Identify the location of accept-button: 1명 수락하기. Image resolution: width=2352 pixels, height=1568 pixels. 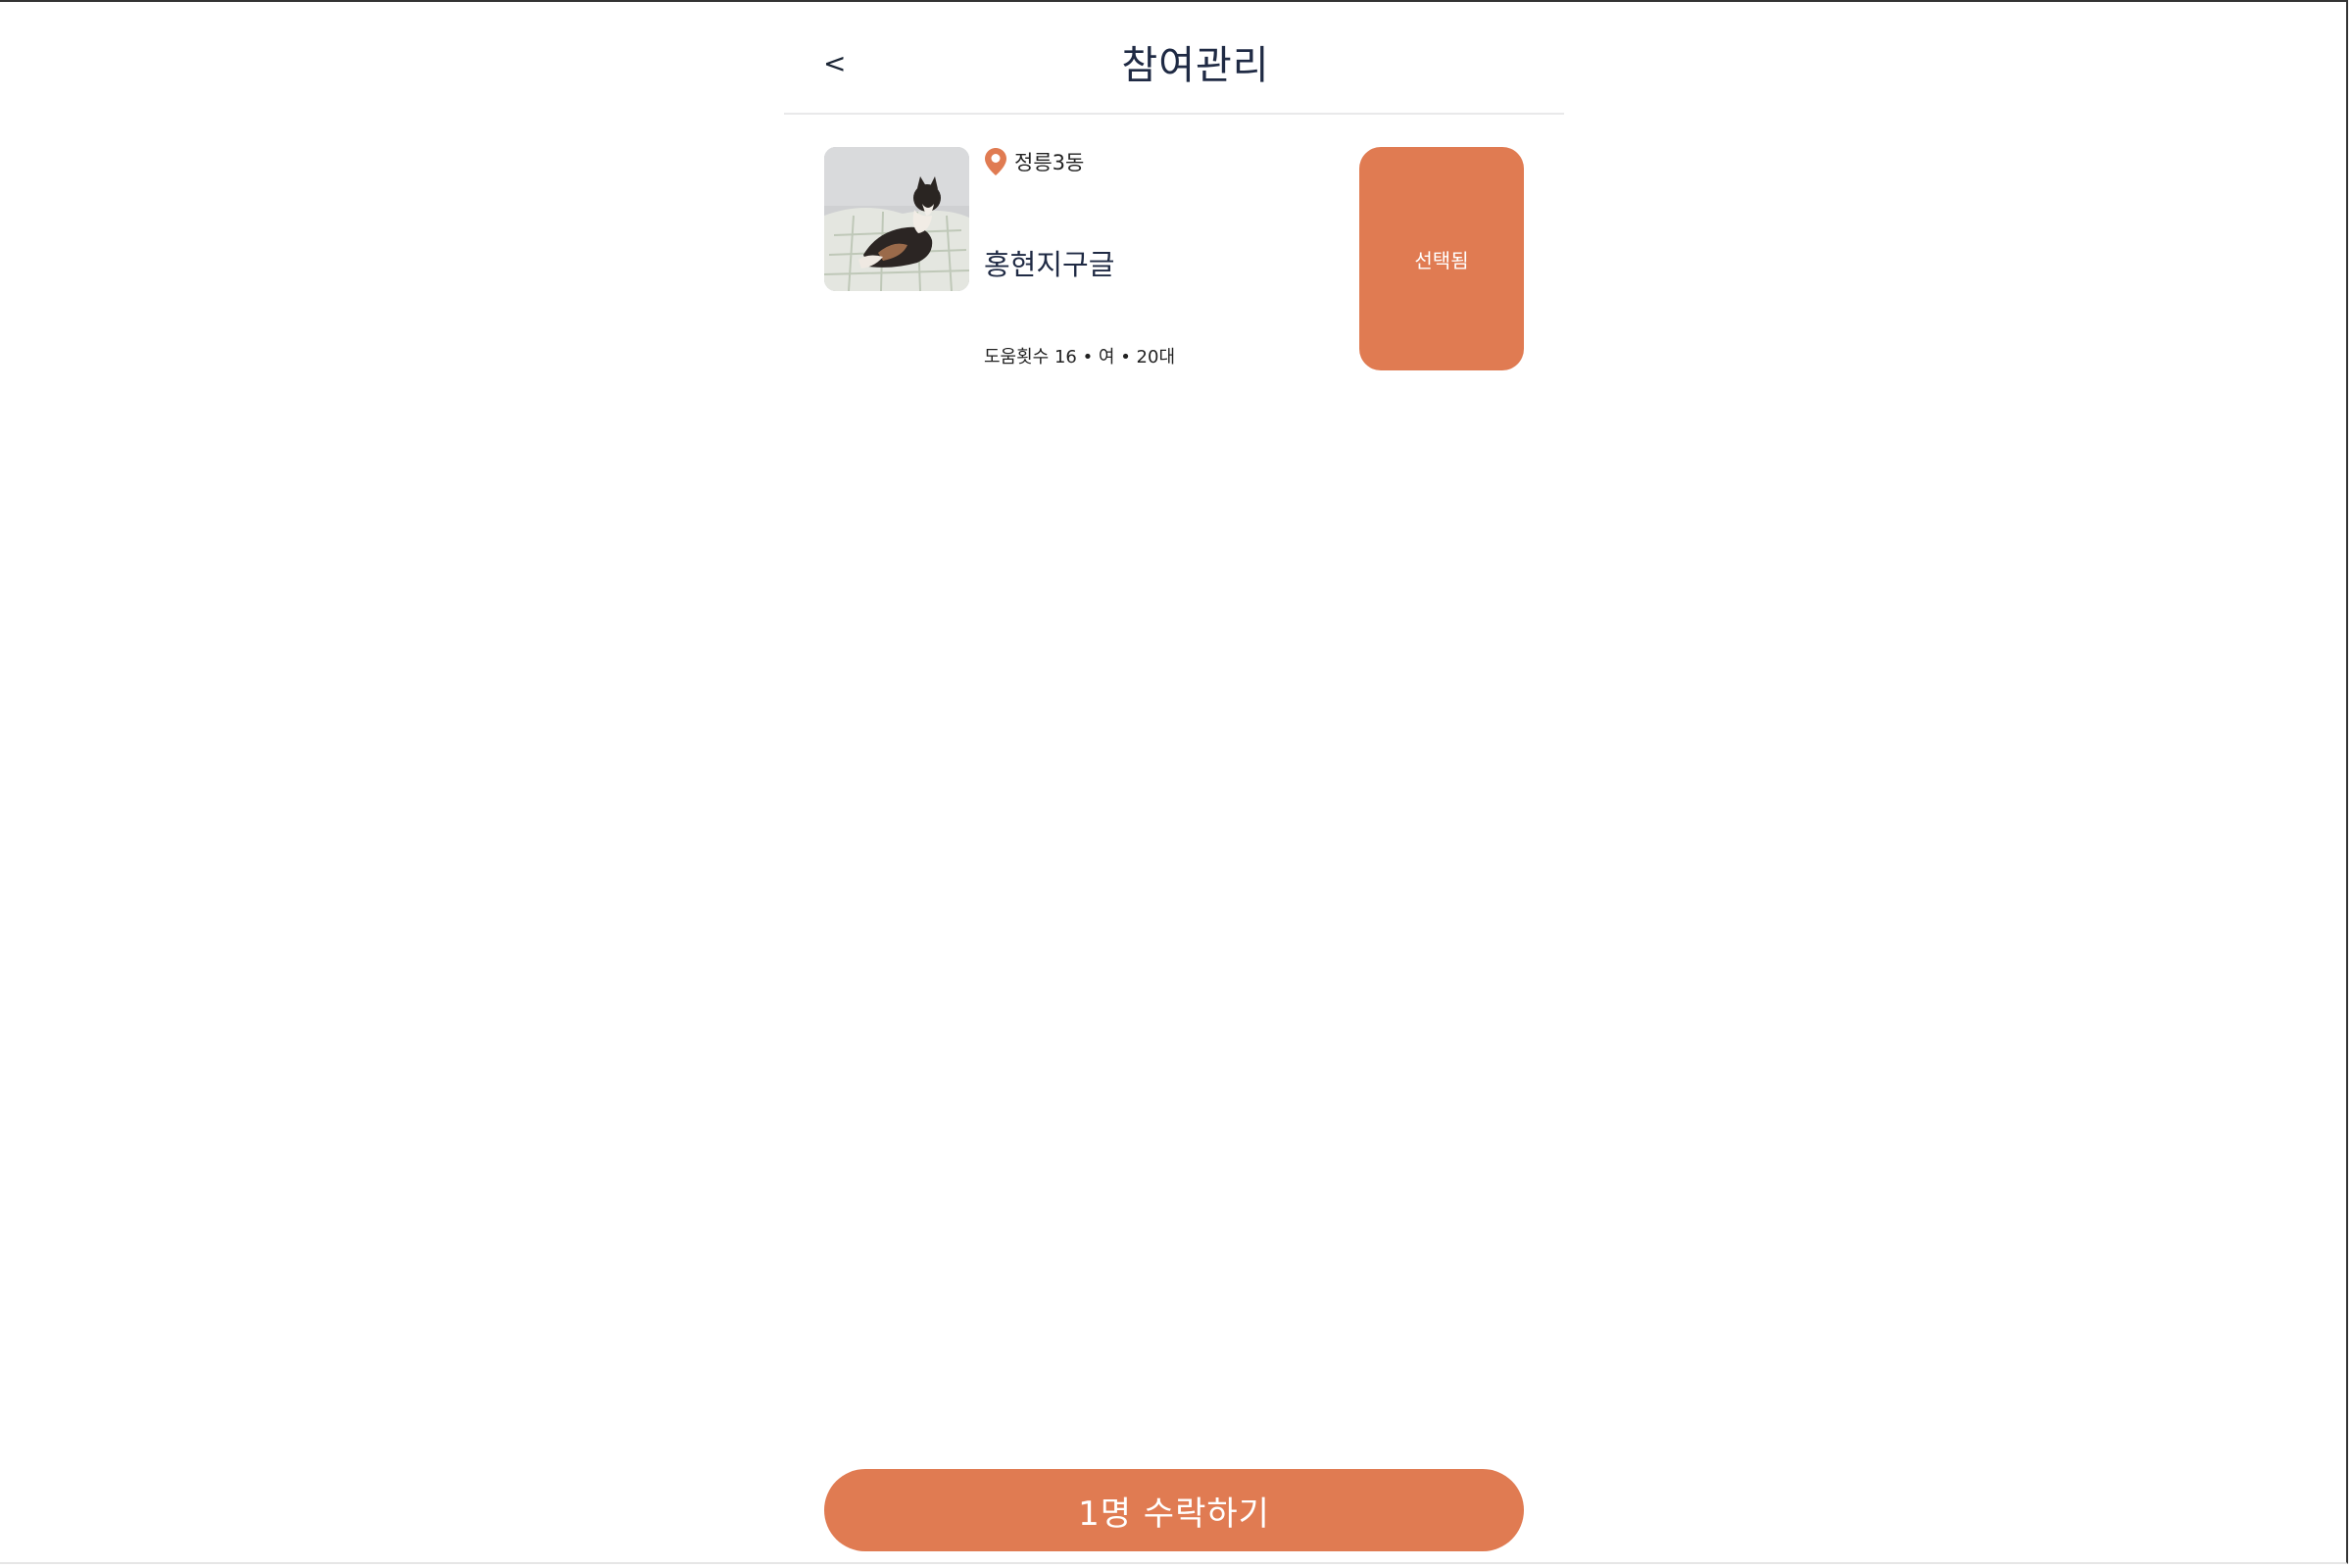
(1174, 1510).